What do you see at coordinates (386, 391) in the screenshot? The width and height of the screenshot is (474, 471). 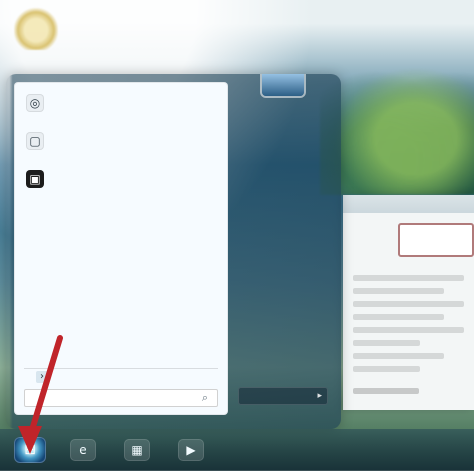 I see `document-footer` at bounding box center [386, 391].